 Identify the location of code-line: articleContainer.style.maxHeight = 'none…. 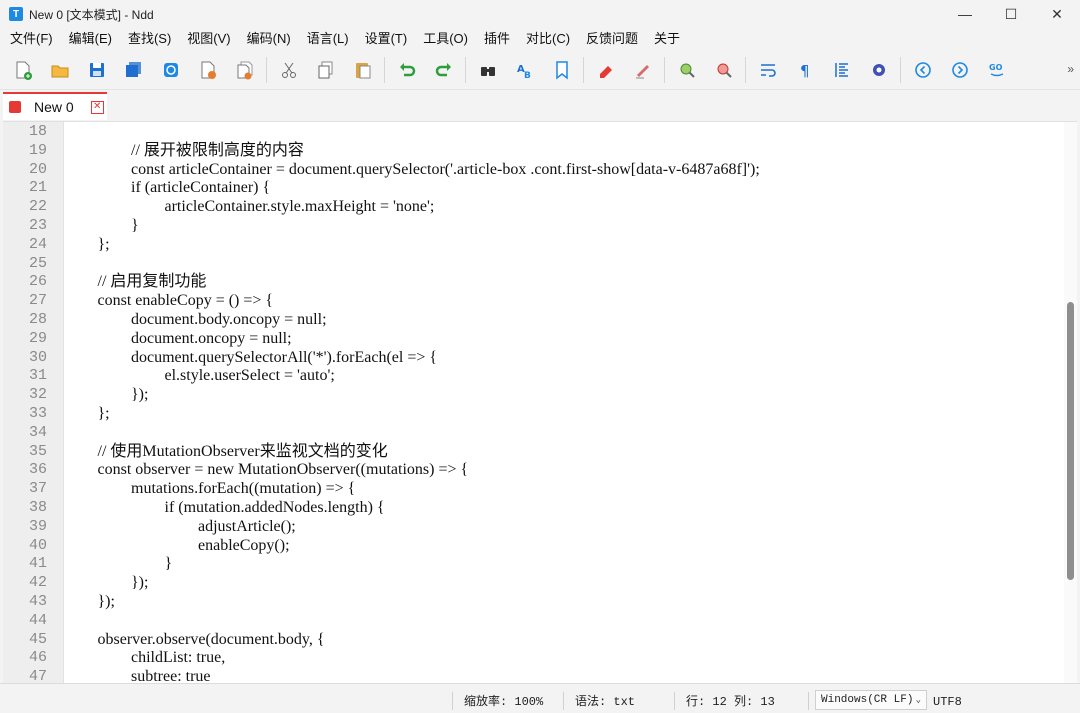
(299, 207).